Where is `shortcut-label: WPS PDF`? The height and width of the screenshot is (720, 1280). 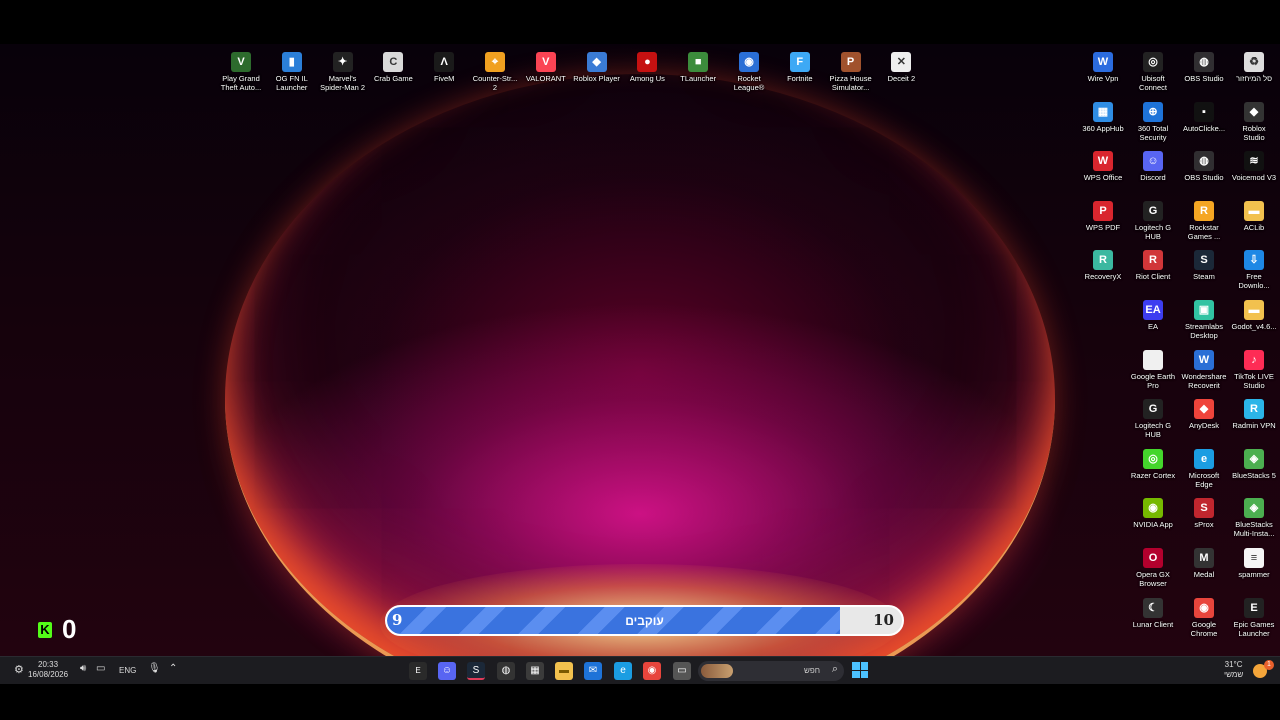 shortcut-label: WPS PDF is located at coordinates (1103, 227).